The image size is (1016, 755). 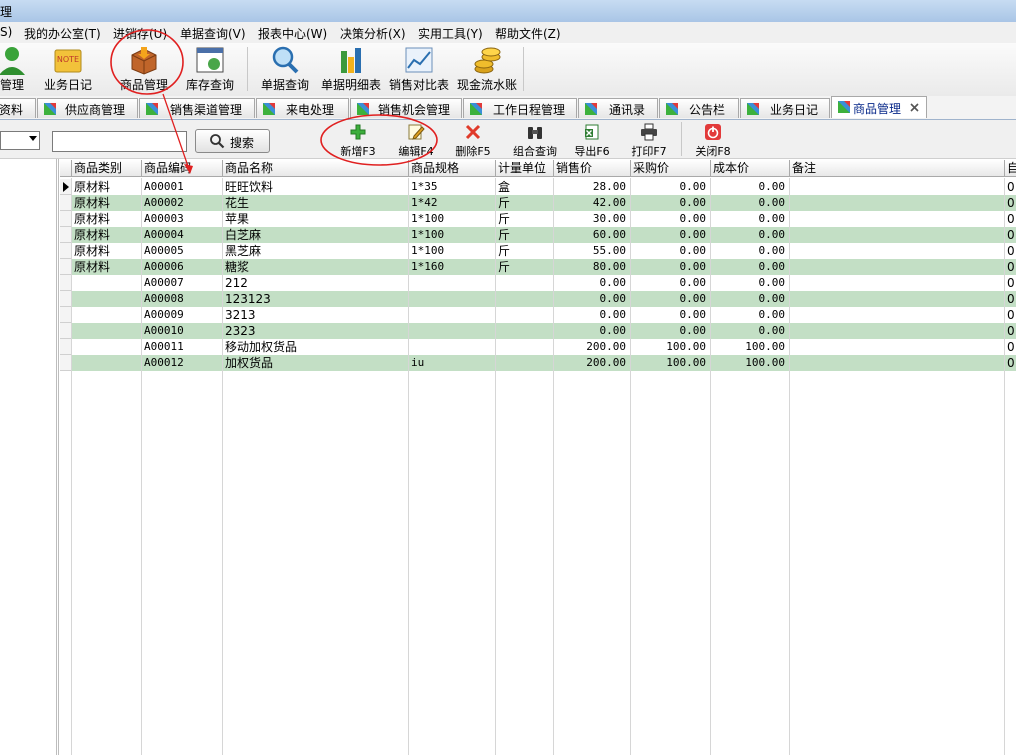 What do you see at coordinates (68, 69) in the screenshot?
I see `toolbar-button-business-diary: NOTE 业务日记` at bounding box center [68, 69].